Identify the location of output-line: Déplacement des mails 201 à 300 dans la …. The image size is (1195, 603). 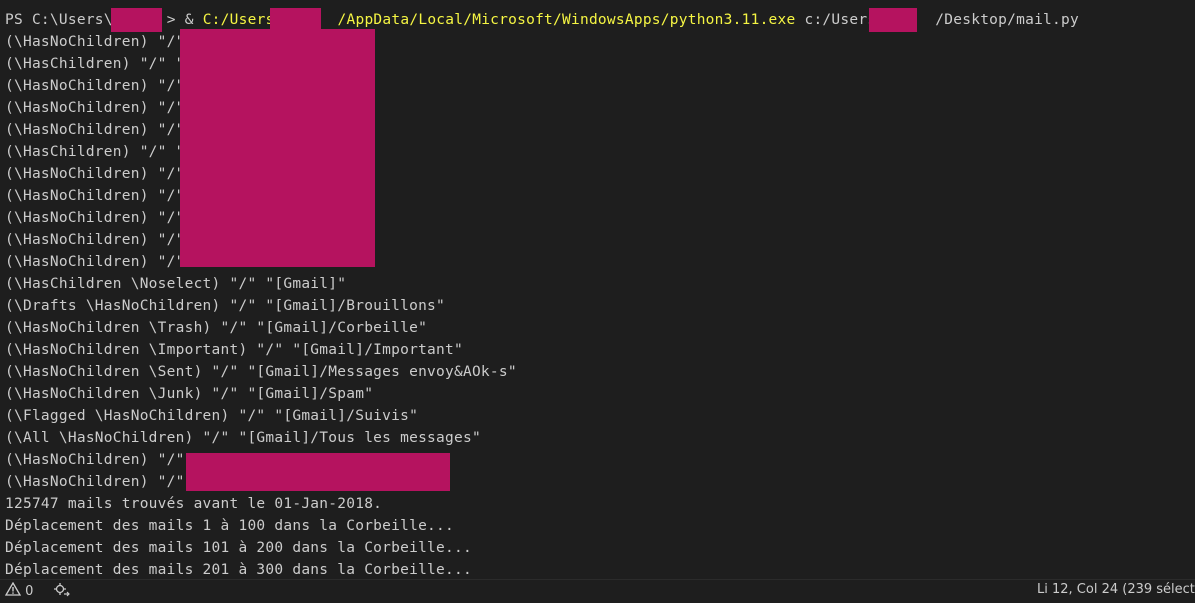
(238, 570).